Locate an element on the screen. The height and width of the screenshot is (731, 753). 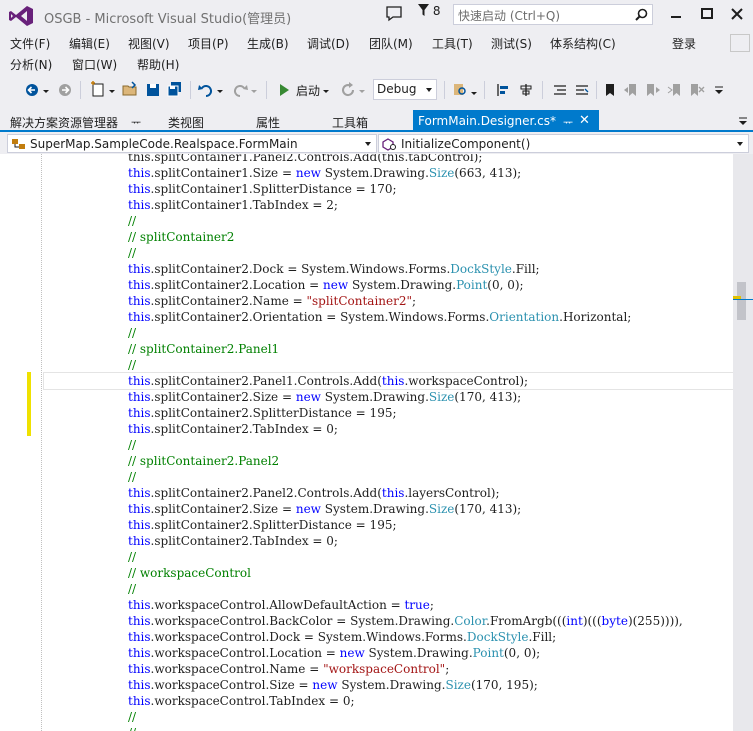
quick-launch-input: 快速启动 (Ctrl+Q) is located at coordinates (553, 14).